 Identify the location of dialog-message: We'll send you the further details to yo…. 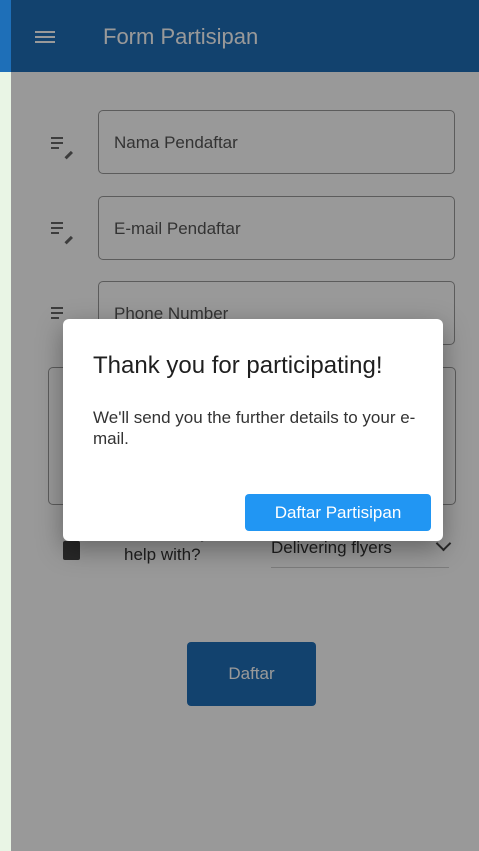
(254, 428).